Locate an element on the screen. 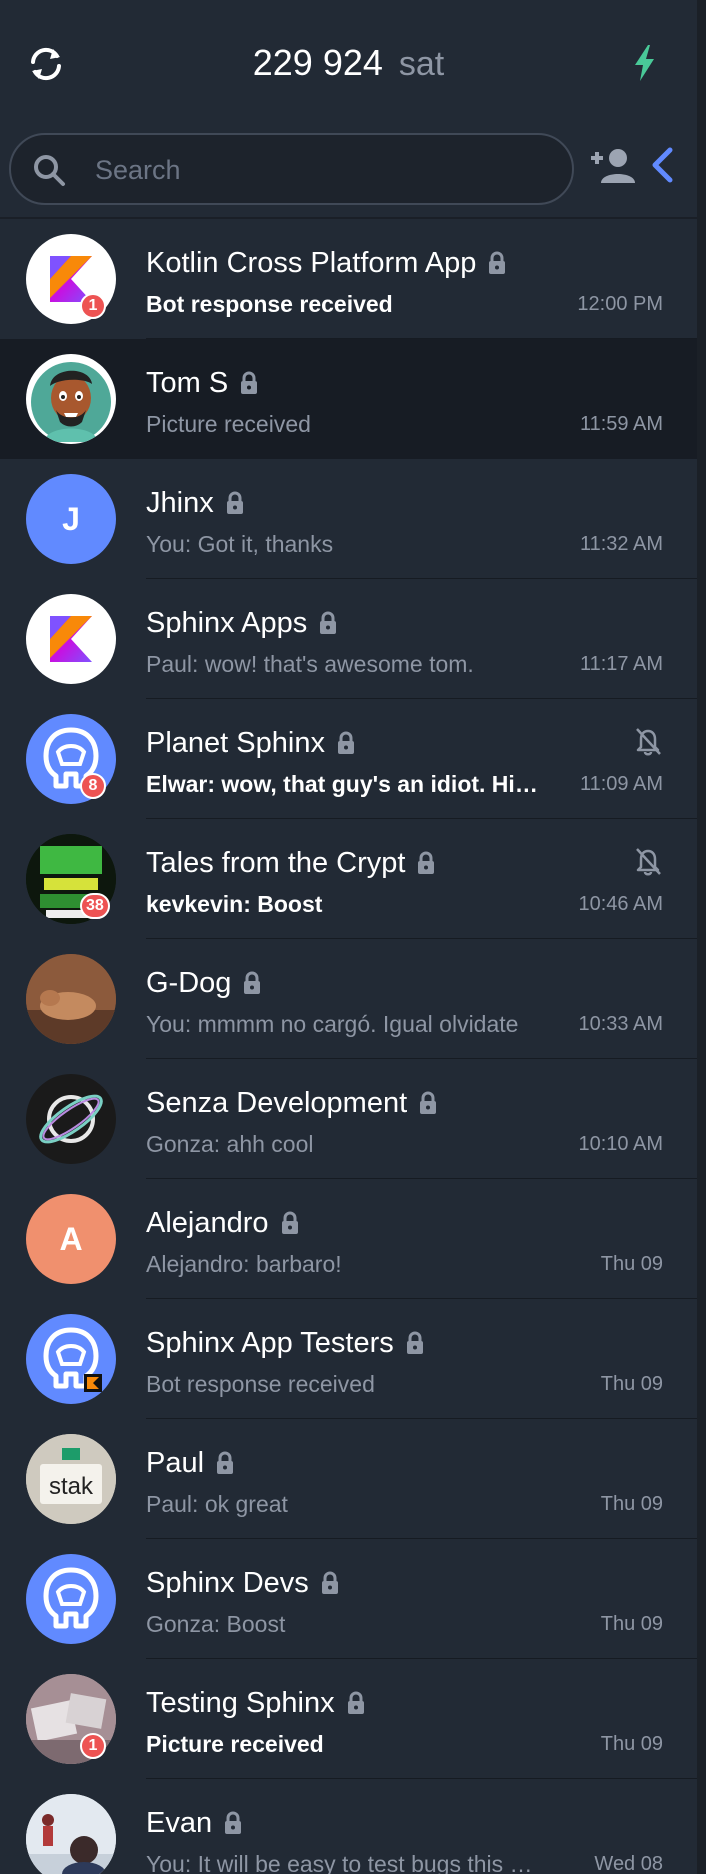 This screenshot has height=1874, width=706. chat-preview: You: Got it, thanks is located at coordinates (240, 544).